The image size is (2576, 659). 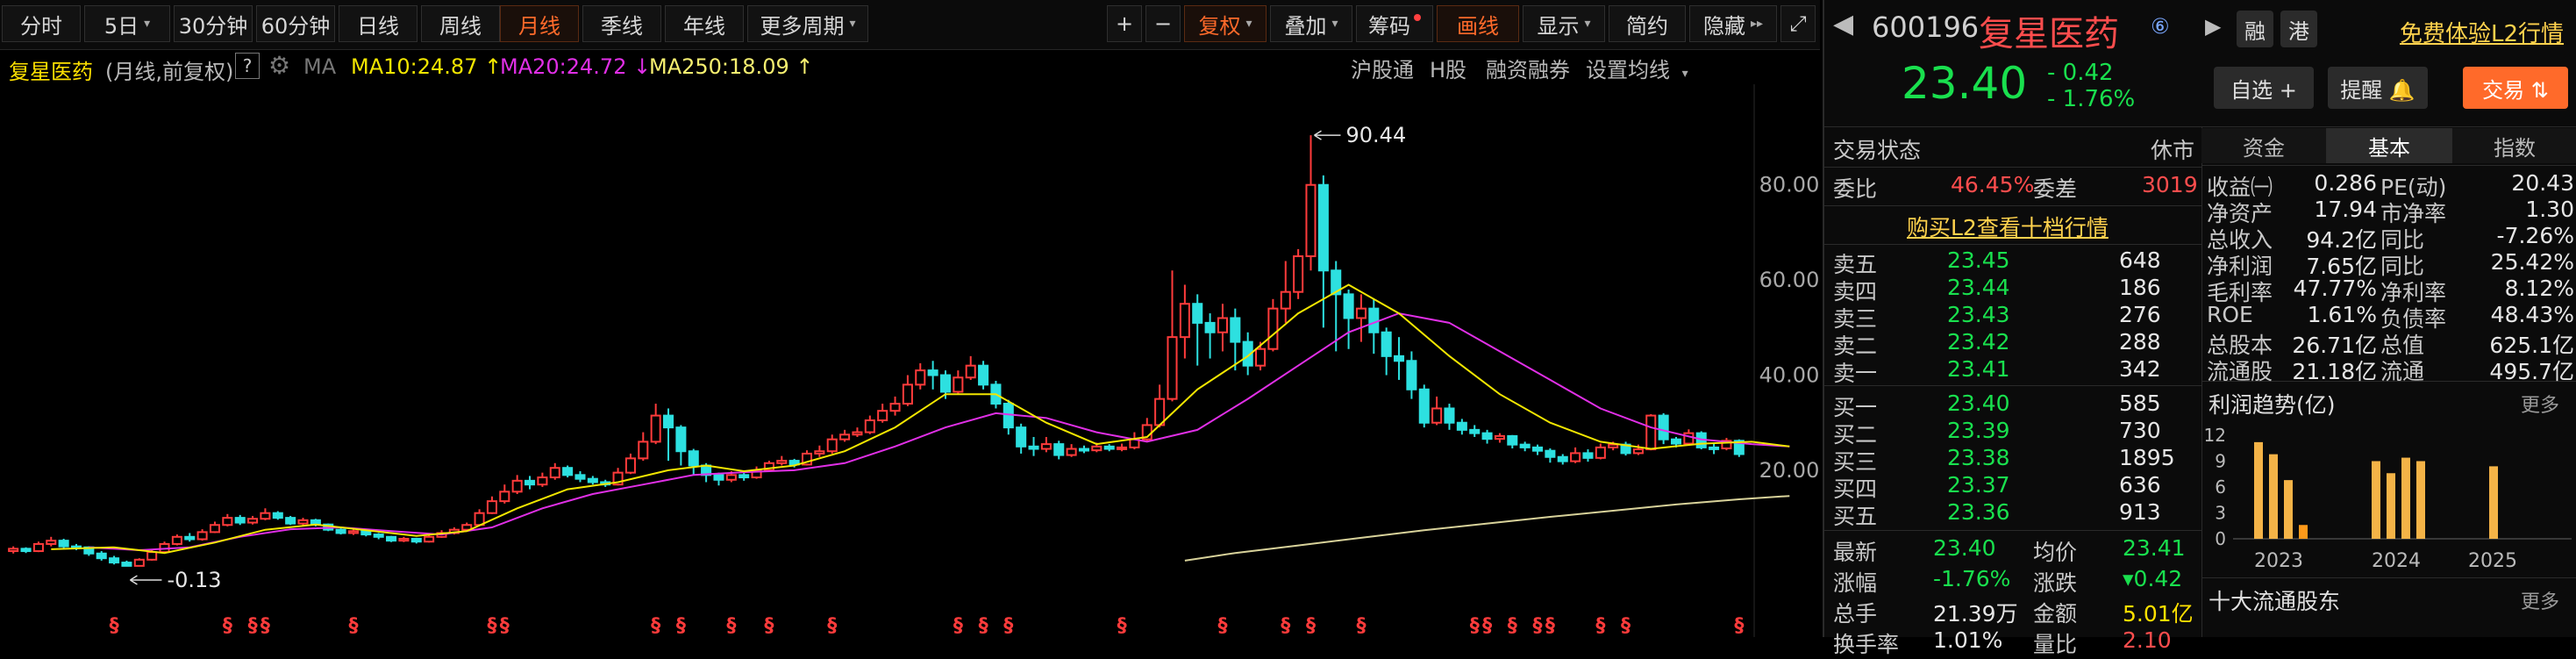 I want to click on buy-l2-link: 购买L2查看十档行情, so click(x=2008, y=226).